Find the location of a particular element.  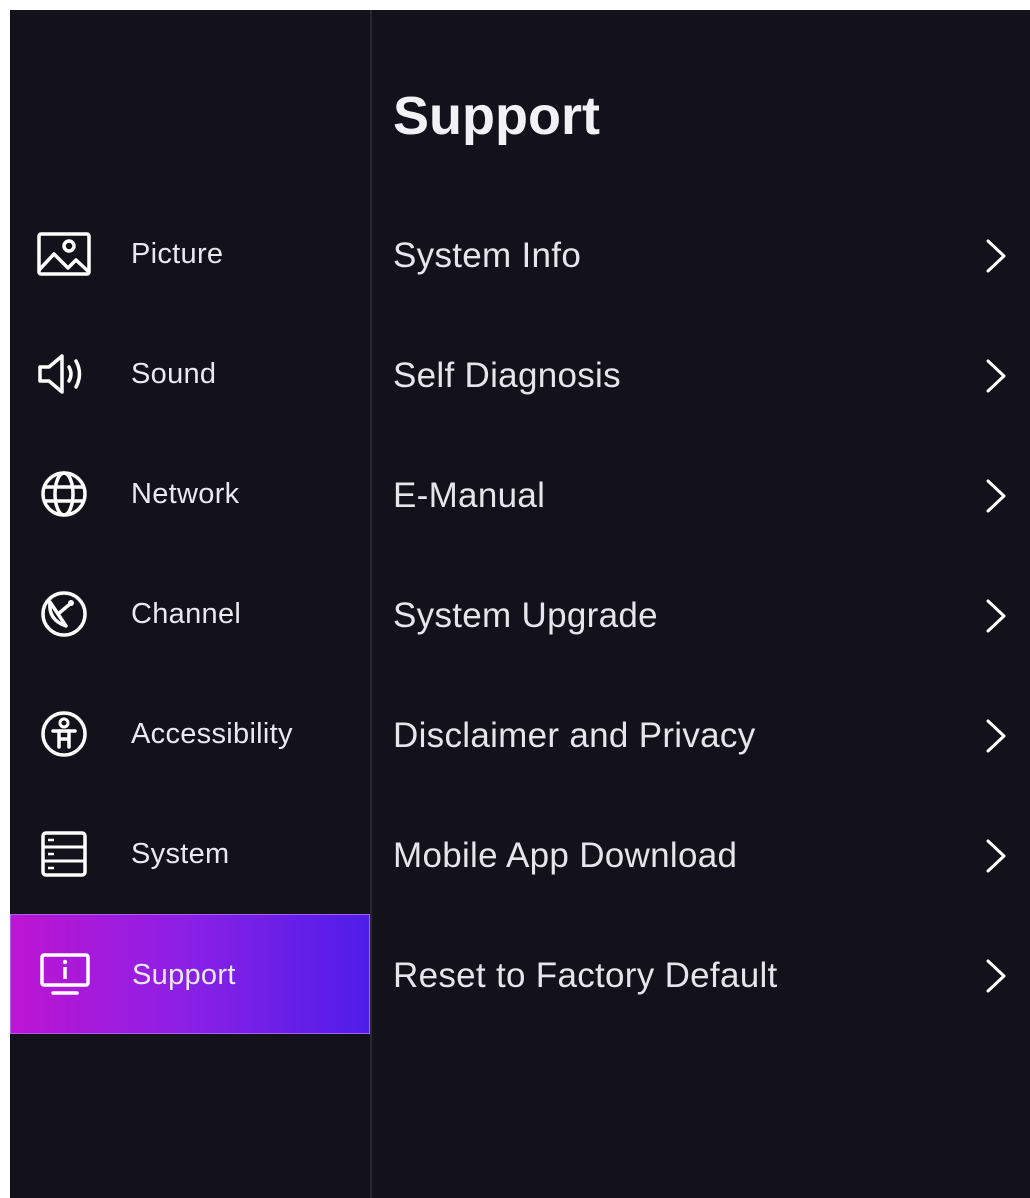

menu-item-label: Reset to Factory Default is located at coordinates (585, 975).